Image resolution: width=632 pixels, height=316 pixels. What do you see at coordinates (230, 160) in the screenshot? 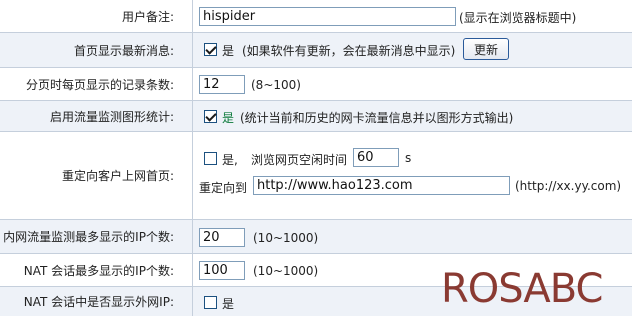
I see `redirect-yes: 是,` at bounding box center [230, 160].